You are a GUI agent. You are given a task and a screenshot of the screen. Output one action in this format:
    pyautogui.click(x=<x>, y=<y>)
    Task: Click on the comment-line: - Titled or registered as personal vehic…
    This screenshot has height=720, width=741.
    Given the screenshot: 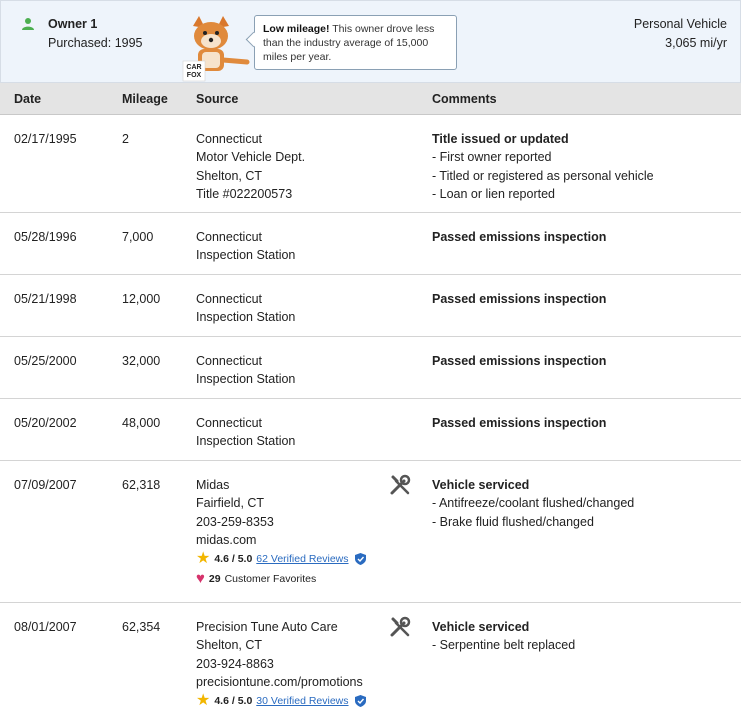 What is the action you would take?
    pyautogui.click(x=543, y=175)
    